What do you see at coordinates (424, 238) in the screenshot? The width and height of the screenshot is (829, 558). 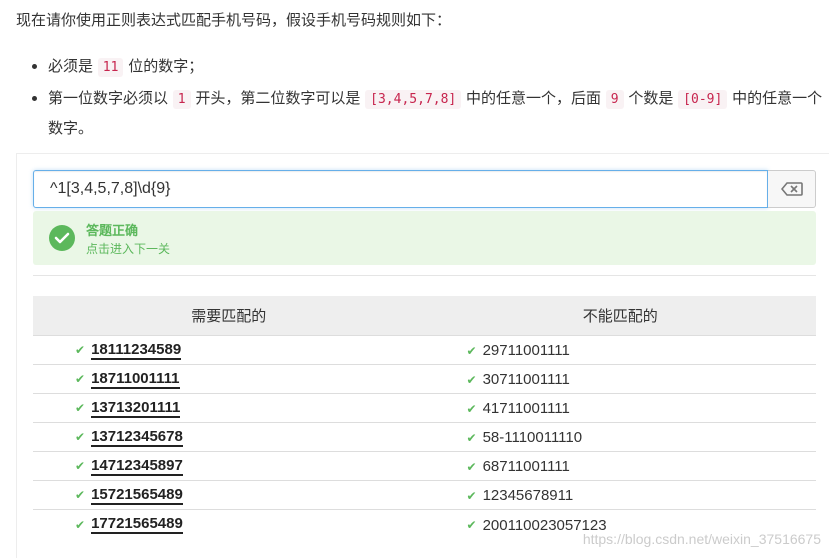 I see `success-alert: 答题正确 点击进入下一关` at bounding box center [424, 238].